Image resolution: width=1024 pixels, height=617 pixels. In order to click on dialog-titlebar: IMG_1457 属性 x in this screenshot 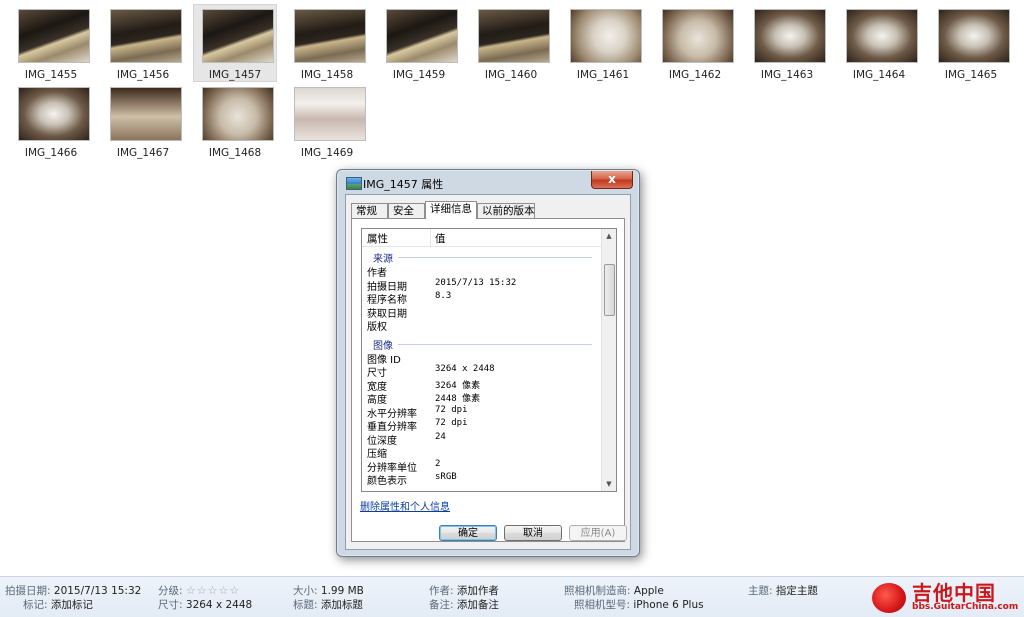, I will do `click(488, 182)`.